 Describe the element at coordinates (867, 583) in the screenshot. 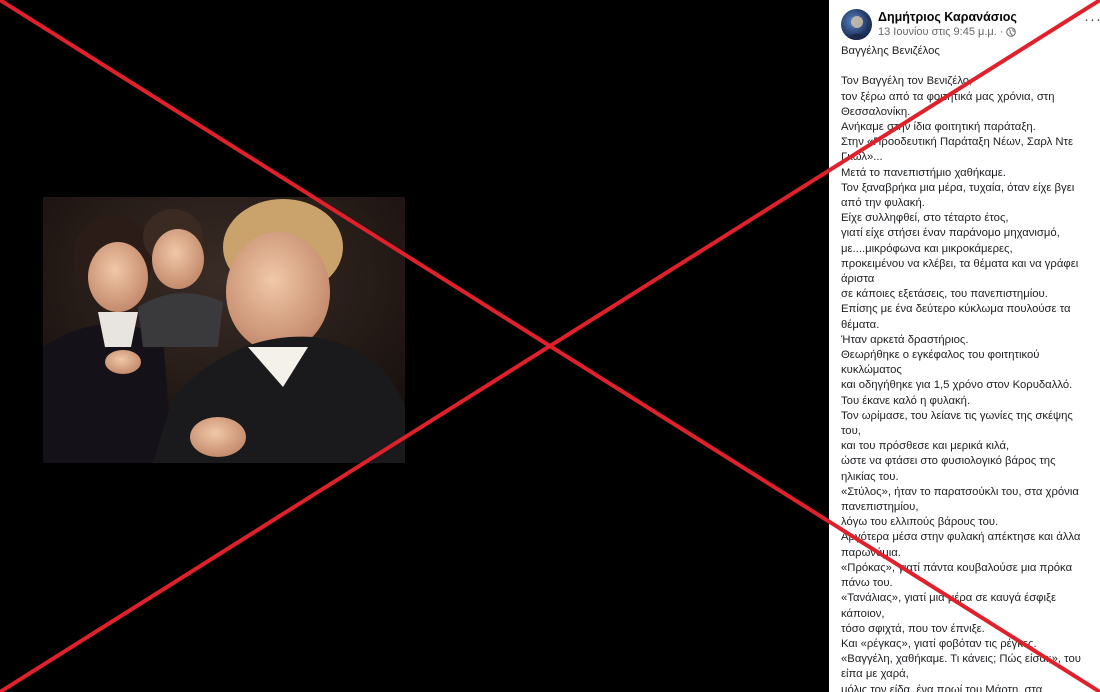

I see `post-text-line: πάνω του.` at that location.